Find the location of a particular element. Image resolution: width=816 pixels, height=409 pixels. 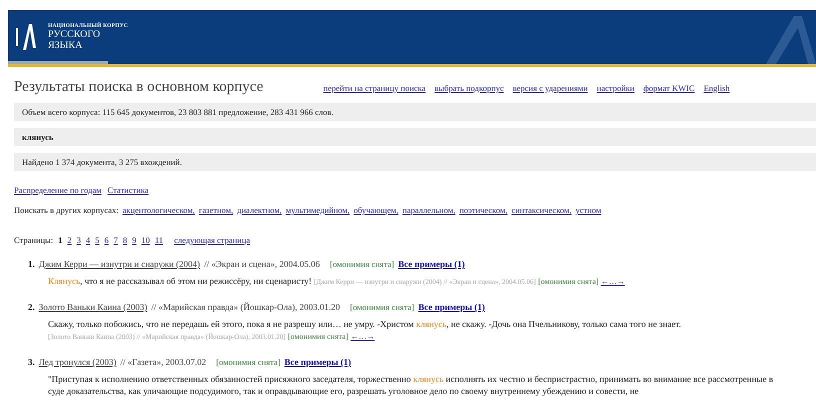

corpus-link: параллельном, is located at coordinates (429, 210).